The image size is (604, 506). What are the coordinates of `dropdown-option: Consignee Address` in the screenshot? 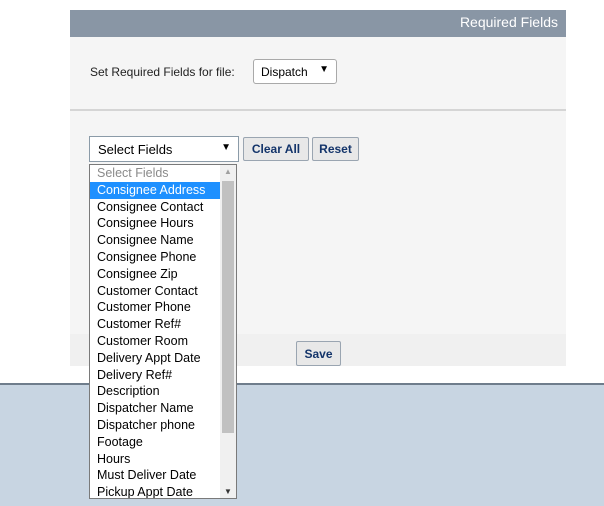 It's located at (158, 190).